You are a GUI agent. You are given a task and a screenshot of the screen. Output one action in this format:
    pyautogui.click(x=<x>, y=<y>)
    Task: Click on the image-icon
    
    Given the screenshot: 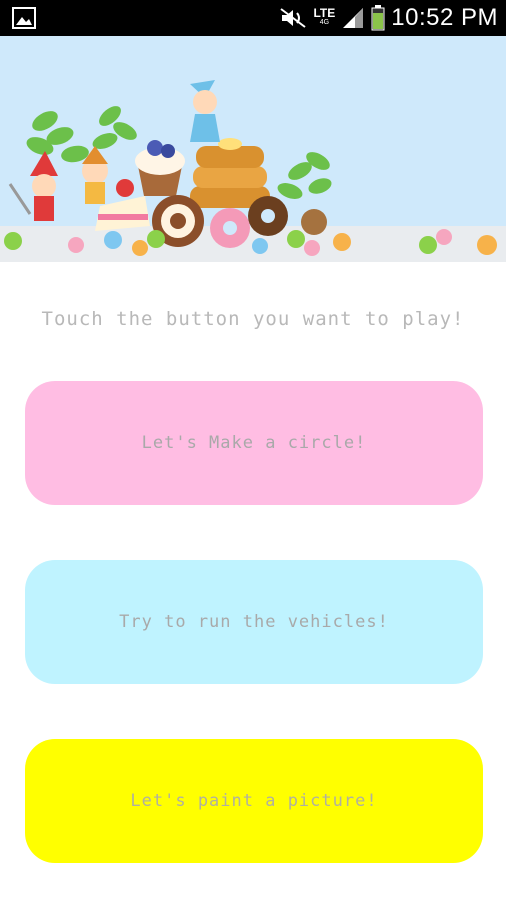 What is the action you would take?
    pyautogui.click(x=24, y=18)
    